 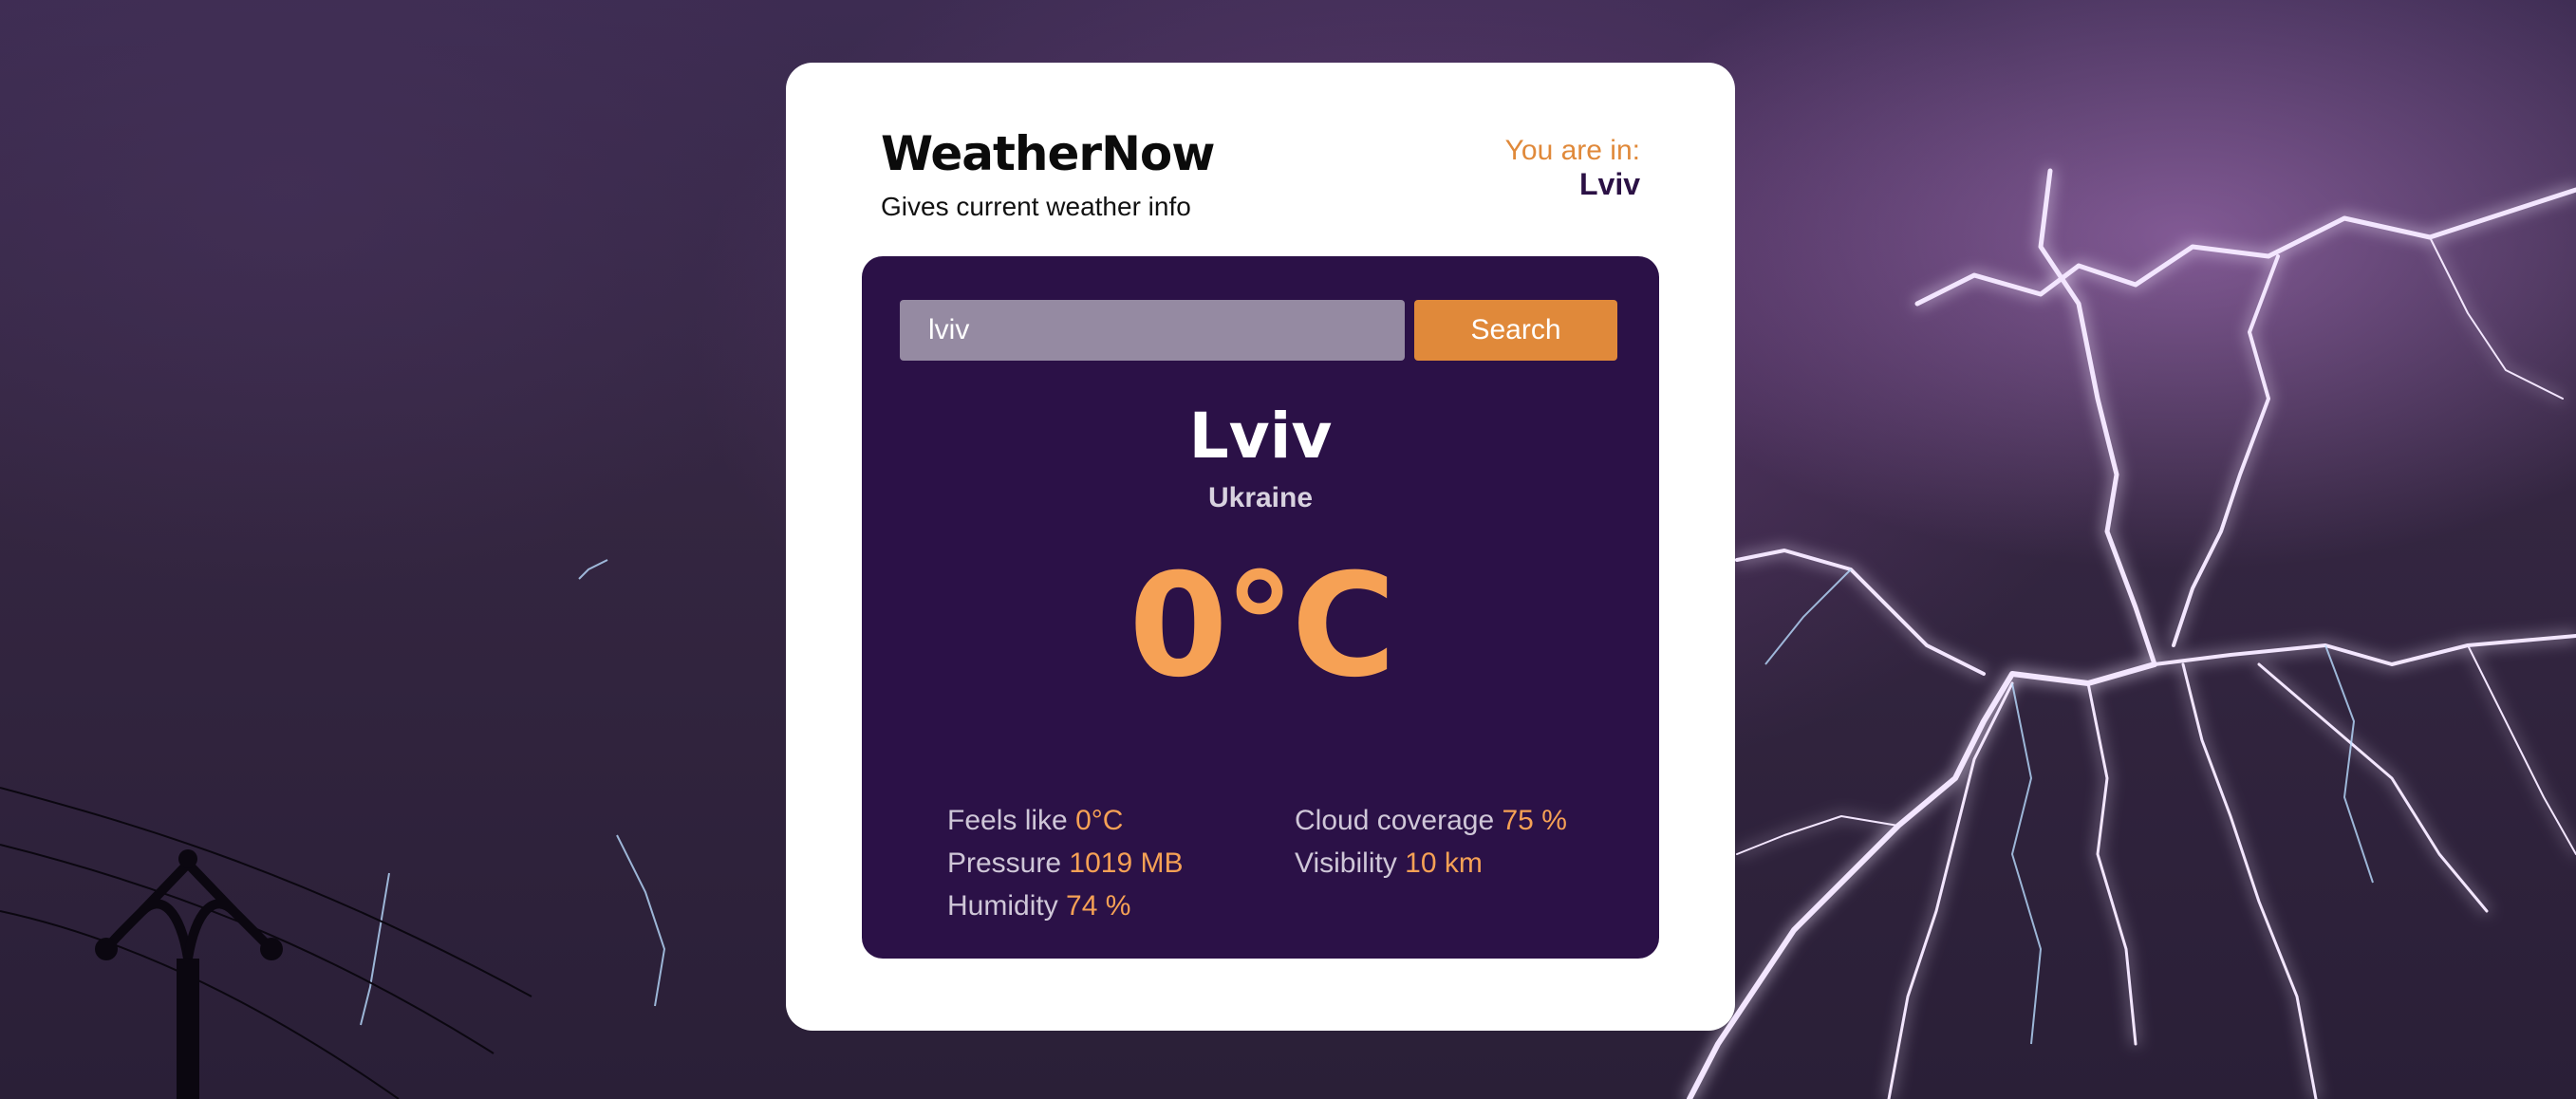 What do you see at coordinates (1098, 906) in the screenshot?
I see `humidity-value: 74 %` at bounding box center [1098, 906].